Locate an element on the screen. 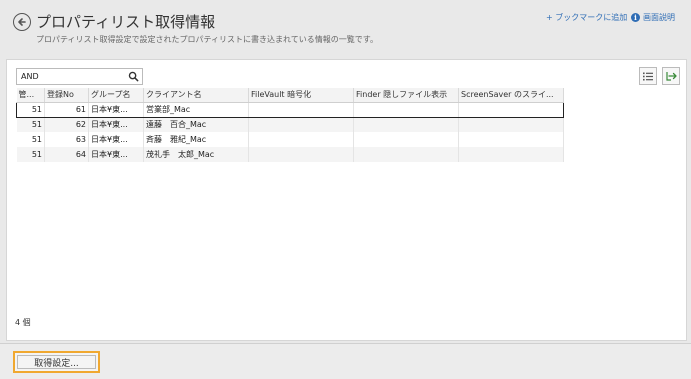  cell-registration-no: 64 is located at coordinates (66, 154).